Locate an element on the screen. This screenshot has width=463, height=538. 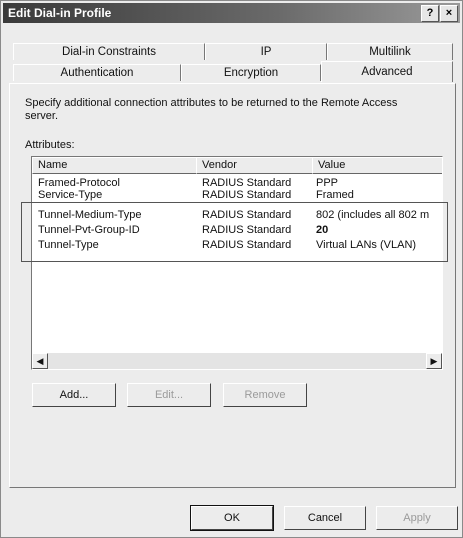
attribute-value: 20 is located at coordinates (322, 230).